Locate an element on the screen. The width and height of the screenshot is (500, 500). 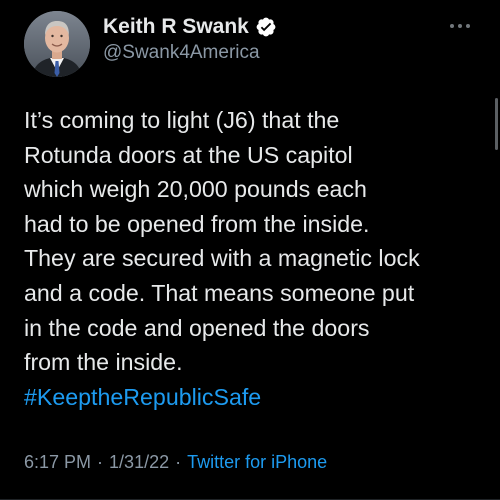
tweet-text-line: had to be opened from the inside. is located at coordinates (197, 223).